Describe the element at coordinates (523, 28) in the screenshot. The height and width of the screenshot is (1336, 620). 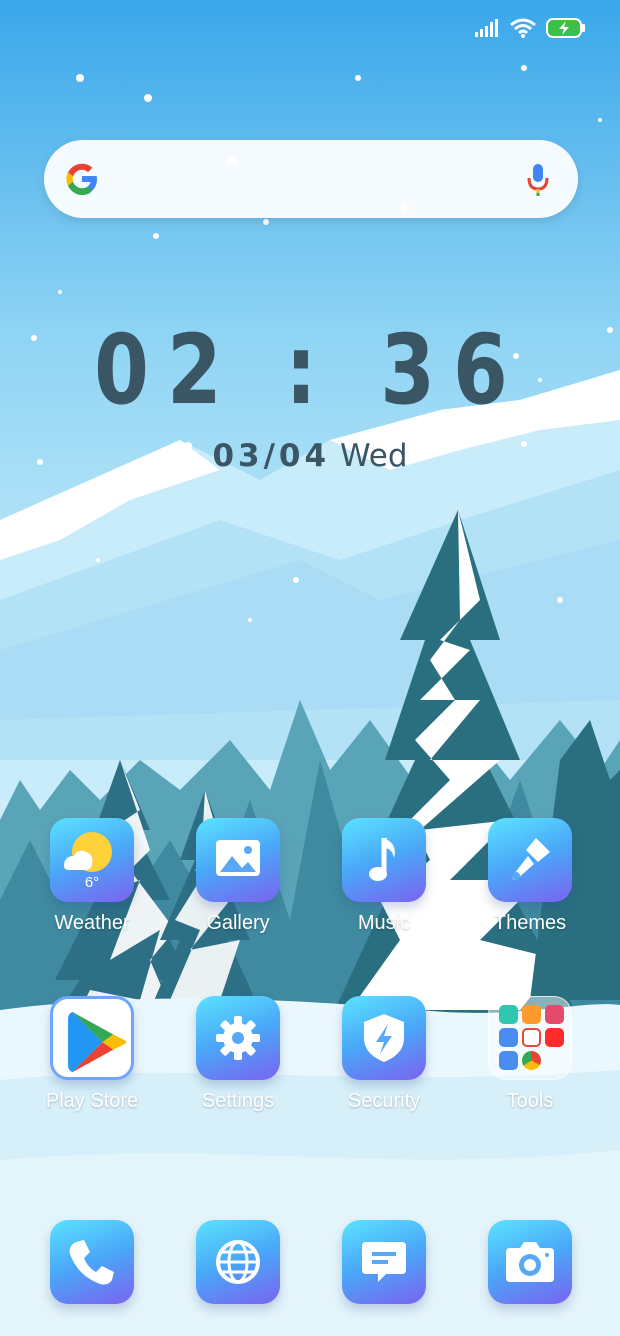
I see `wifi-icon` at that location.